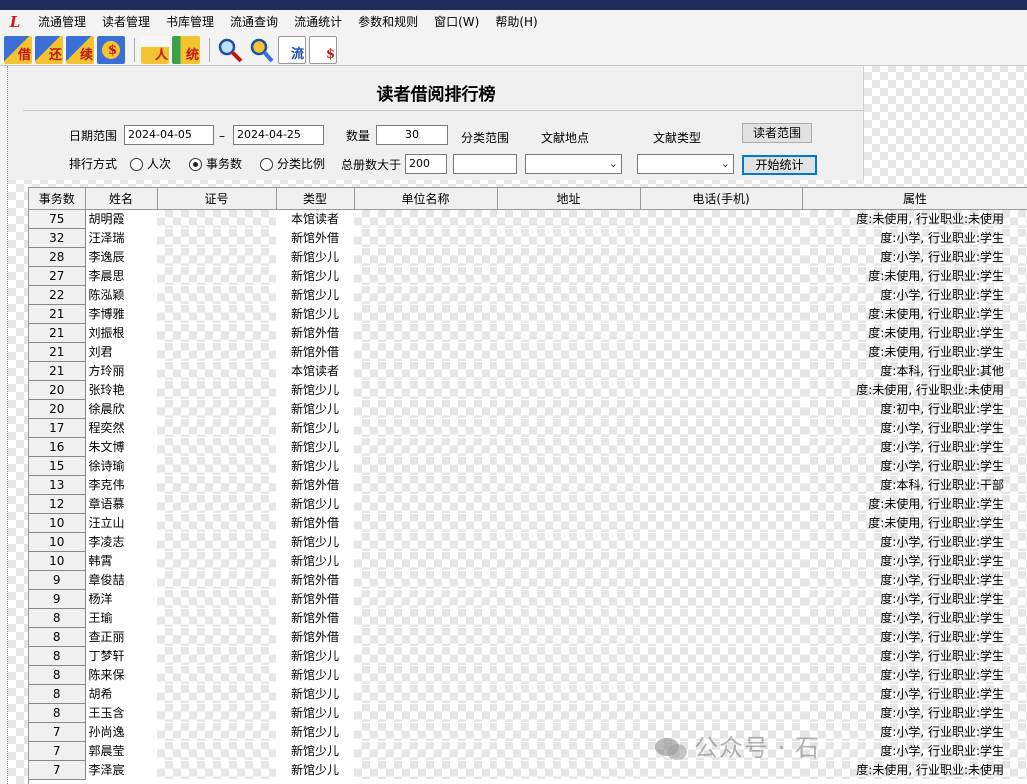 The height and width of the screenshot is (784, 1027). I want to click on table-row: 15 徐诗瑜 新馆少儿 度:小学, 行业职业:学生, so click(528, 466).